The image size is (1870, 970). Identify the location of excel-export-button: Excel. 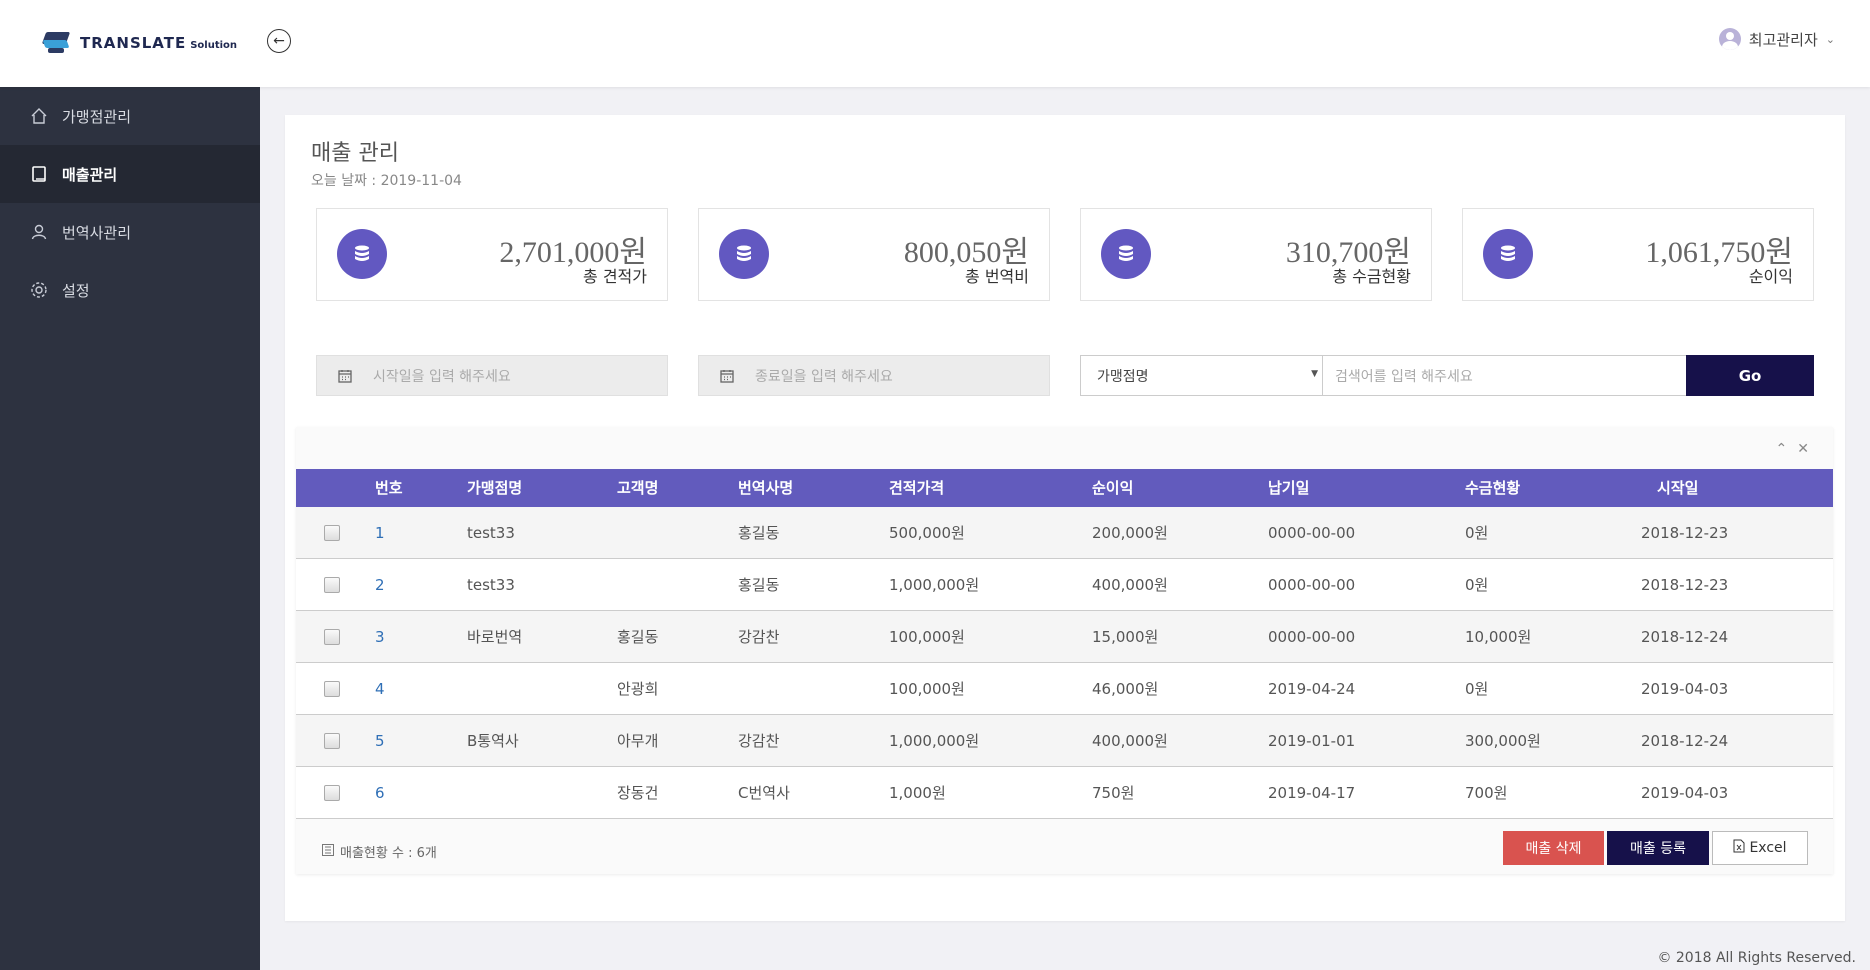
(1760, 848).